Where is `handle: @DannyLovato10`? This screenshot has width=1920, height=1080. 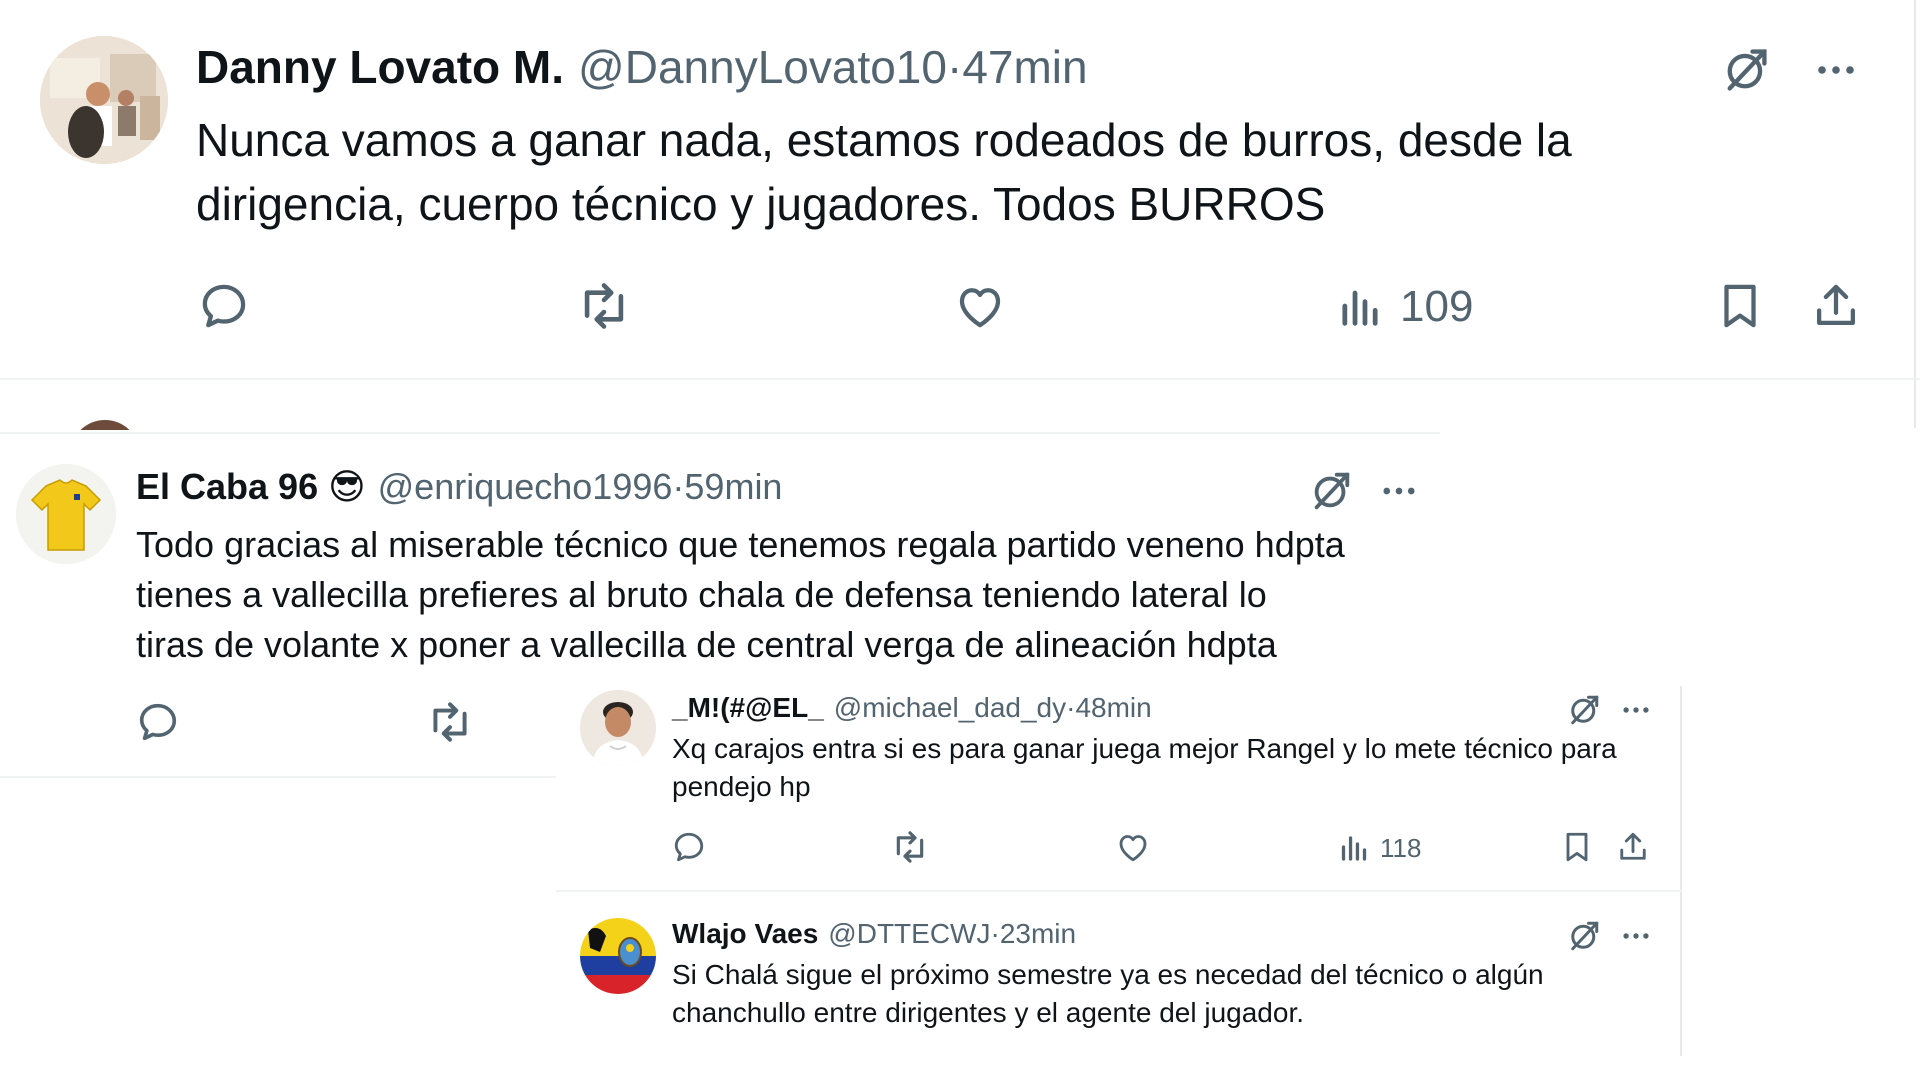
handle: @DannyLovato10 is located at coordinates (762, 67).